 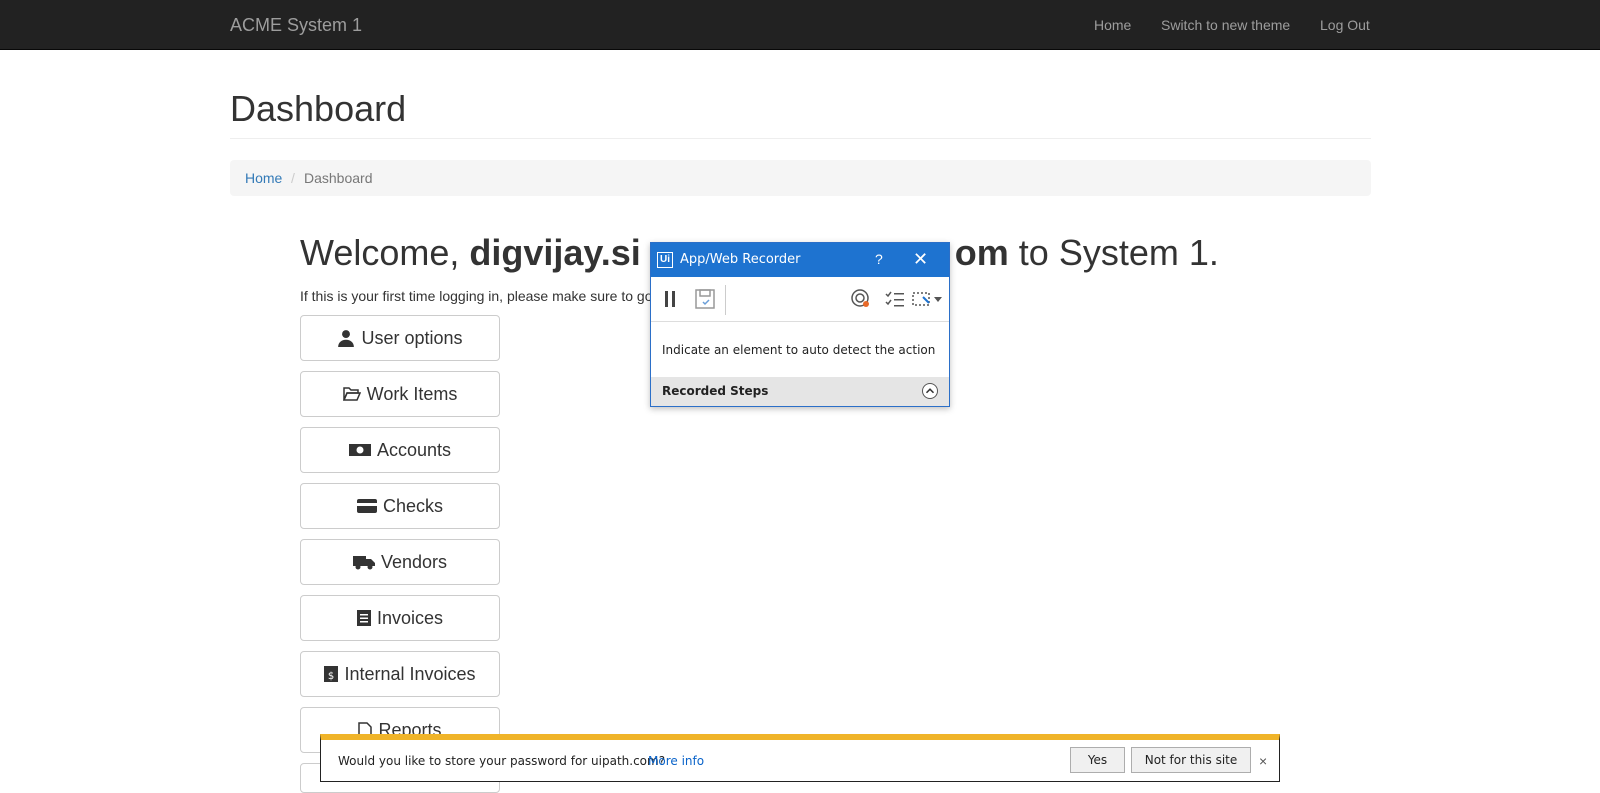 I want to click on accounts-label: Accounts, so click(x=414, y=449).